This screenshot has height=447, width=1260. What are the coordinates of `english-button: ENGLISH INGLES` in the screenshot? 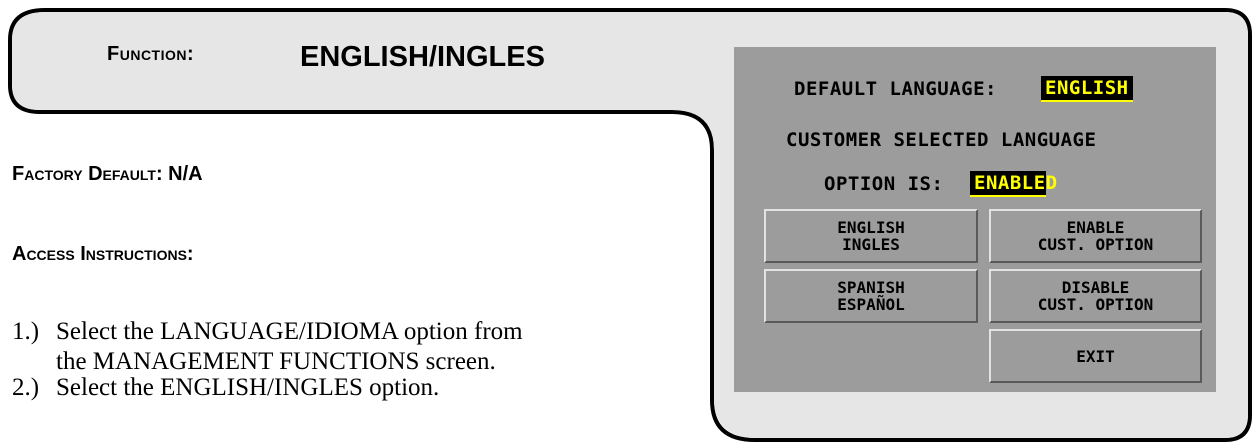 It's located at (871, 236).